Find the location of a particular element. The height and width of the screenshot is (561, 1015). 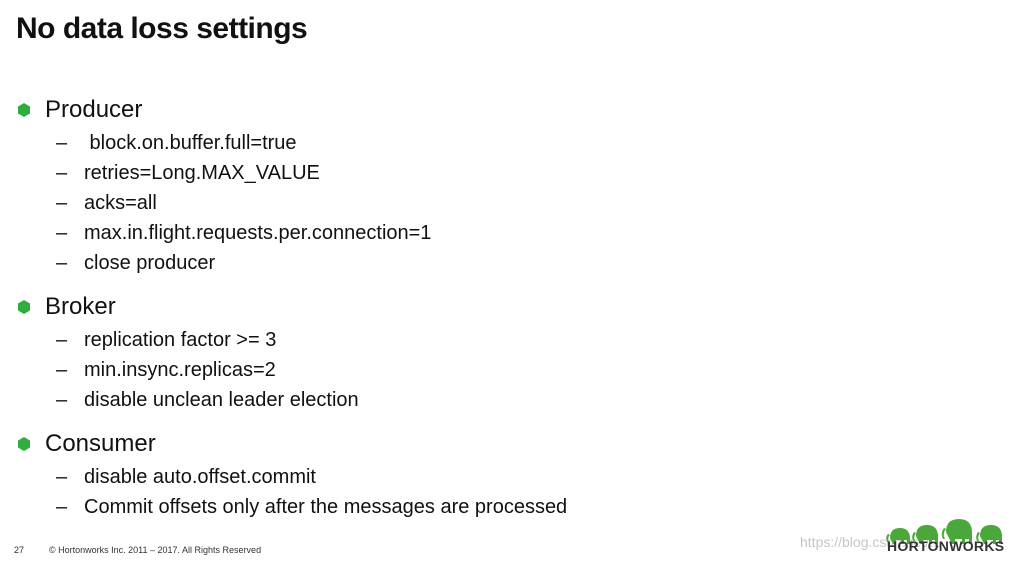

list-item-text: disable unclean leader election is located at coordinates (221, 399).